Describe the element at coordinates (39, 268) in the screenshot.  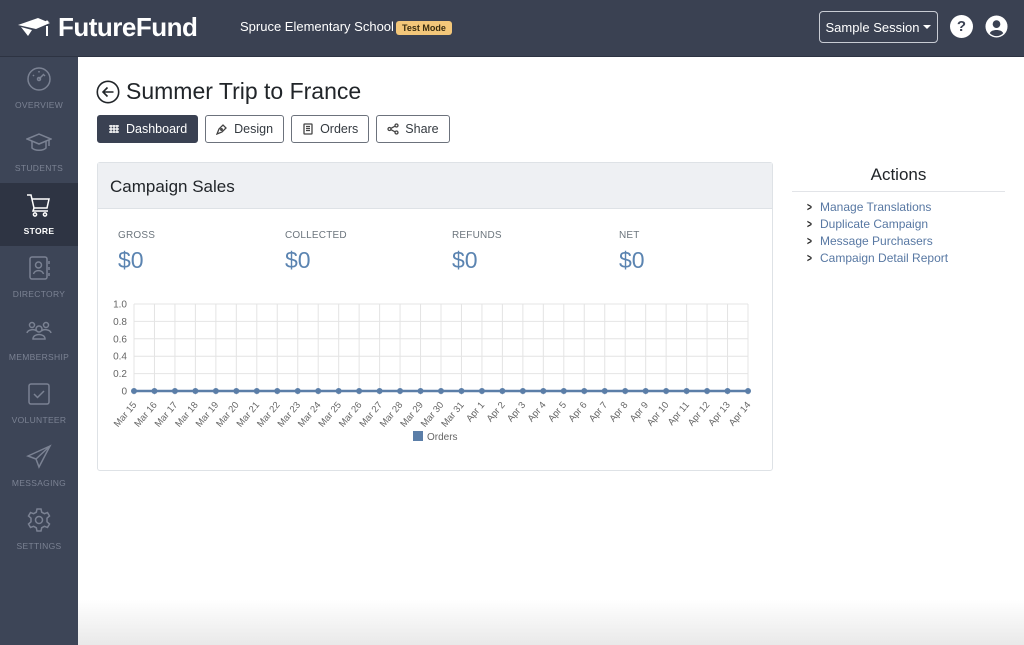
I see `contact-book-icon` at that location.